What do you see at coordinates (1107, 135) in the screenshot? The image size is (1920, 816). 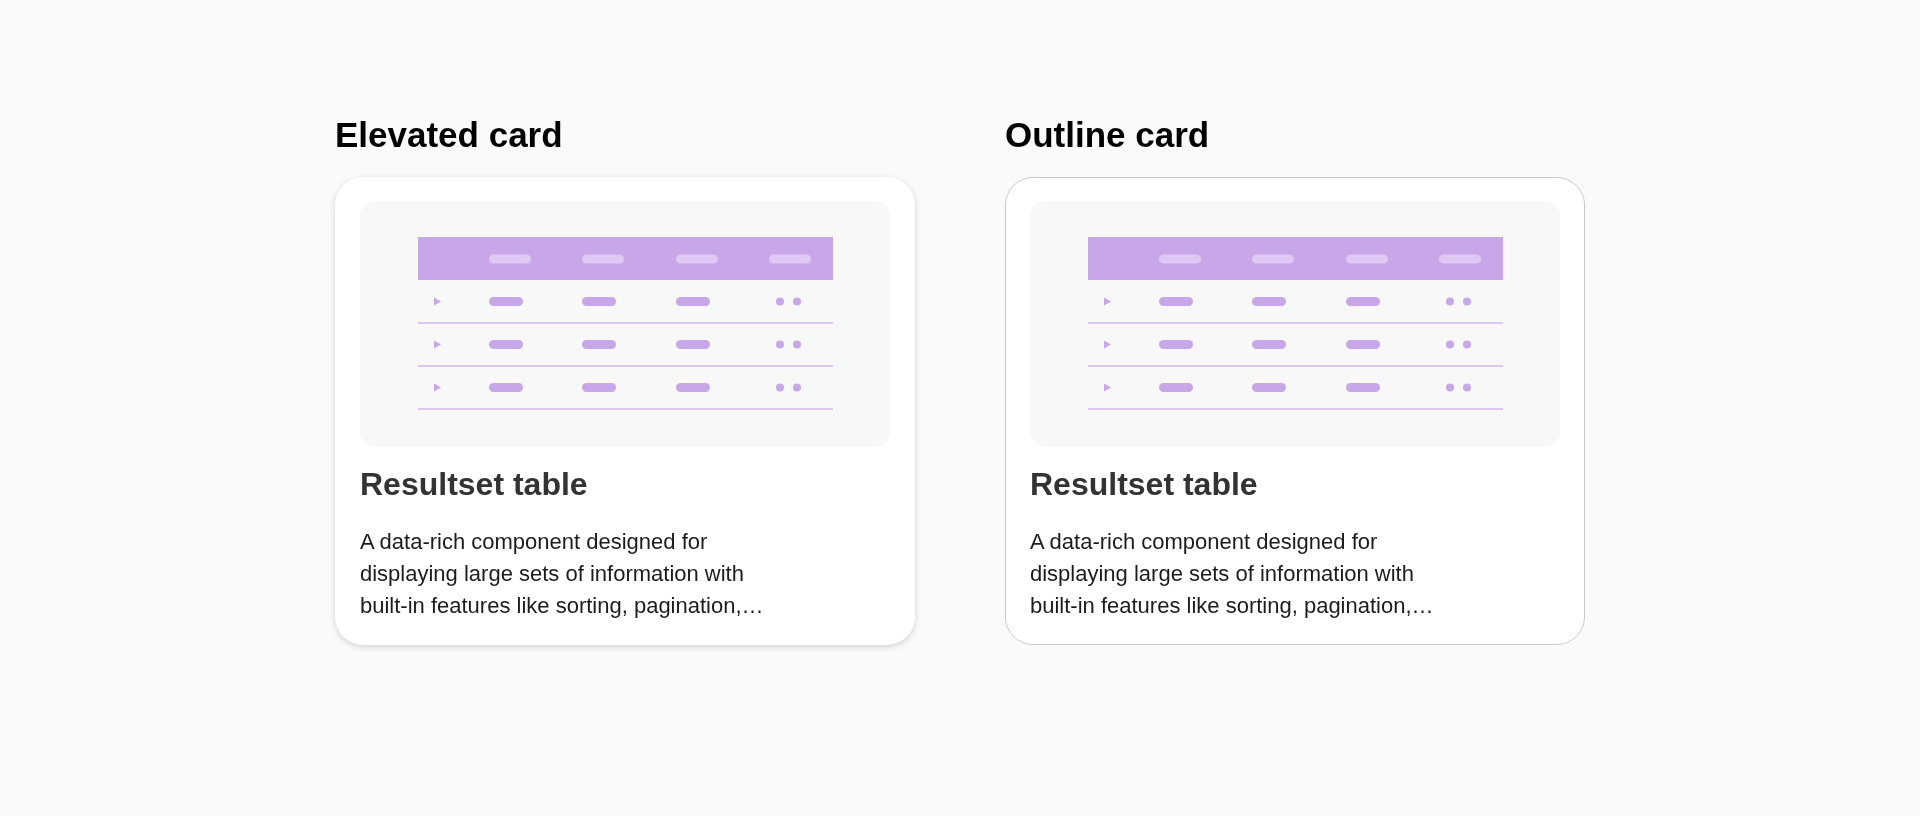 I see `section-heading: Outline card` at bounding box center [1107, 135].